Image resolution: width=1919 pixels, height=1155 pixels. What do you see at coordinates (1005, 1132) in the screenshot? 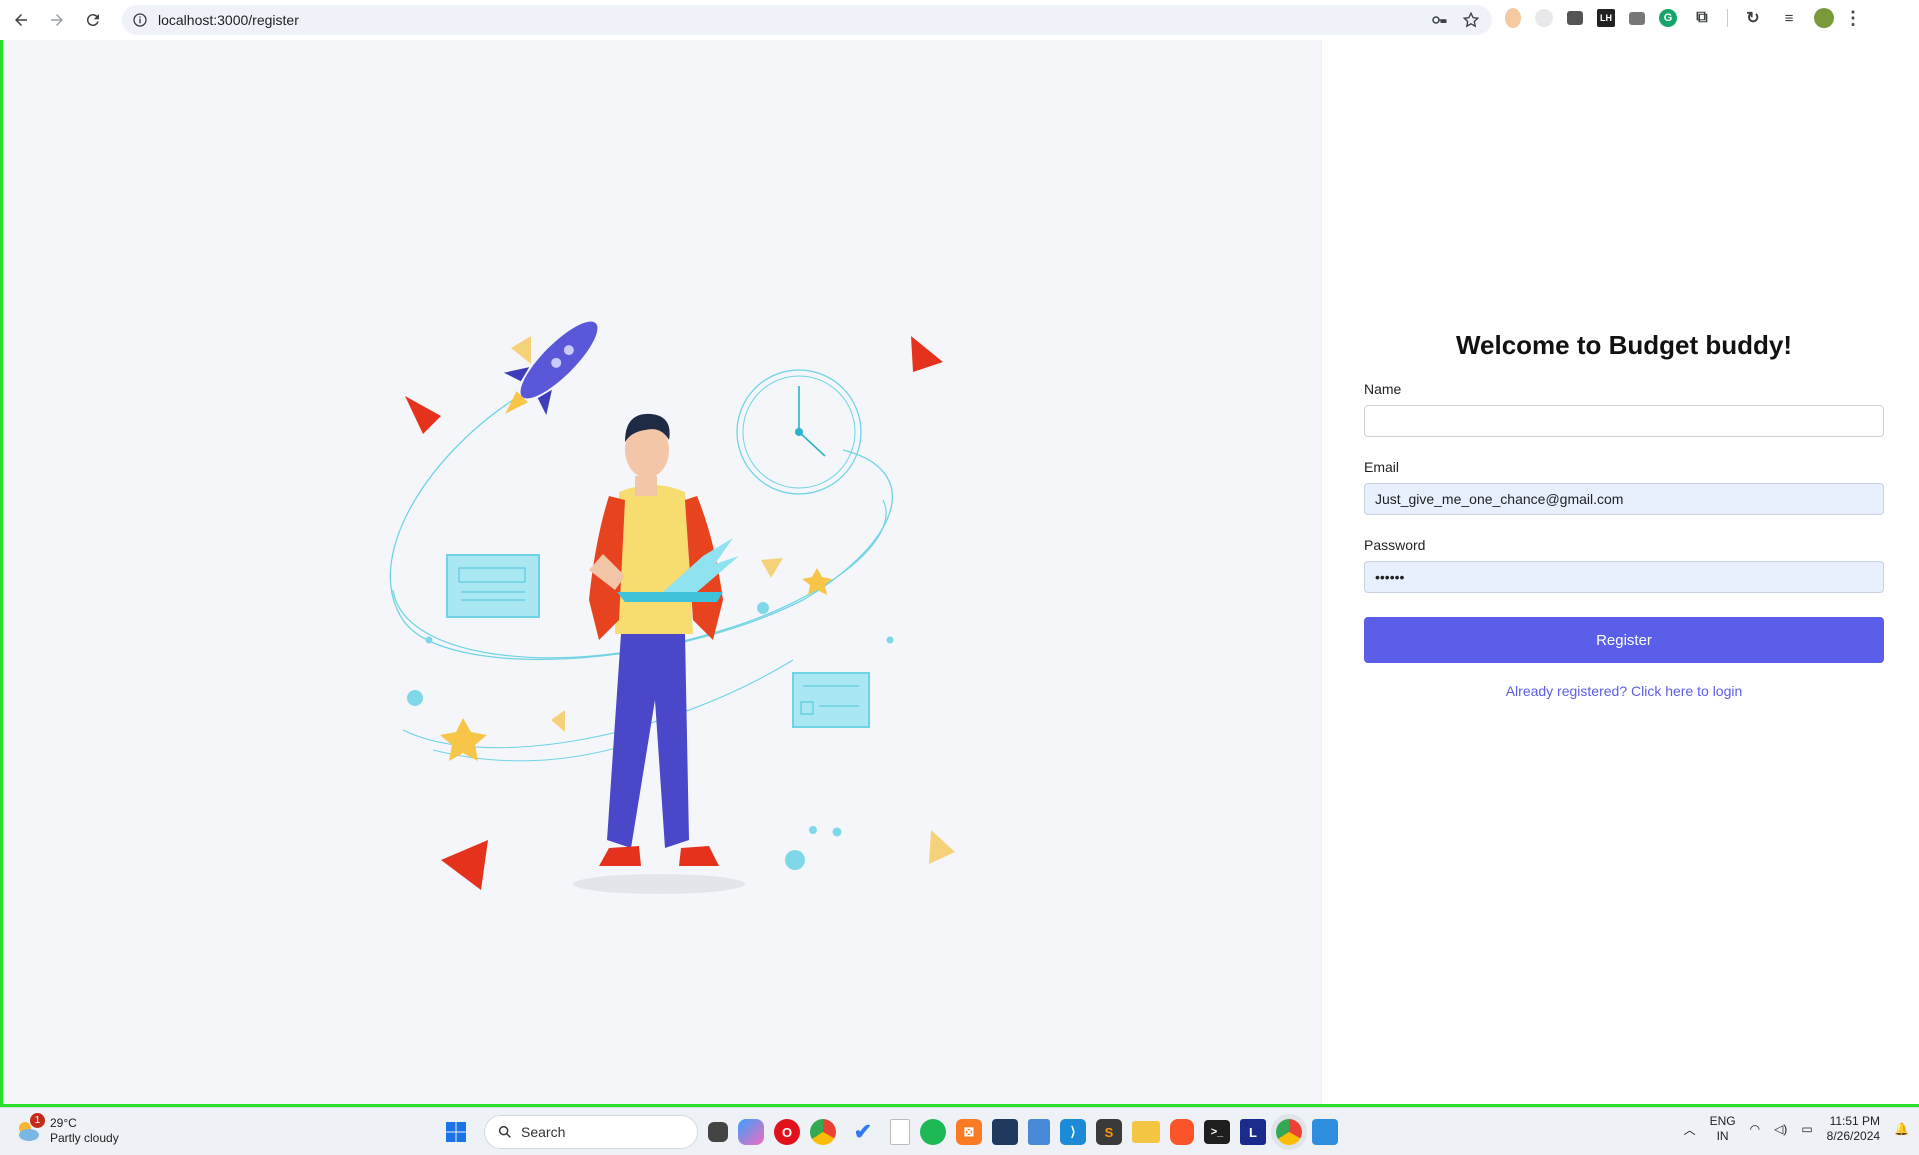
I see `mysql-icon` at bounding box center [1005, 1132].